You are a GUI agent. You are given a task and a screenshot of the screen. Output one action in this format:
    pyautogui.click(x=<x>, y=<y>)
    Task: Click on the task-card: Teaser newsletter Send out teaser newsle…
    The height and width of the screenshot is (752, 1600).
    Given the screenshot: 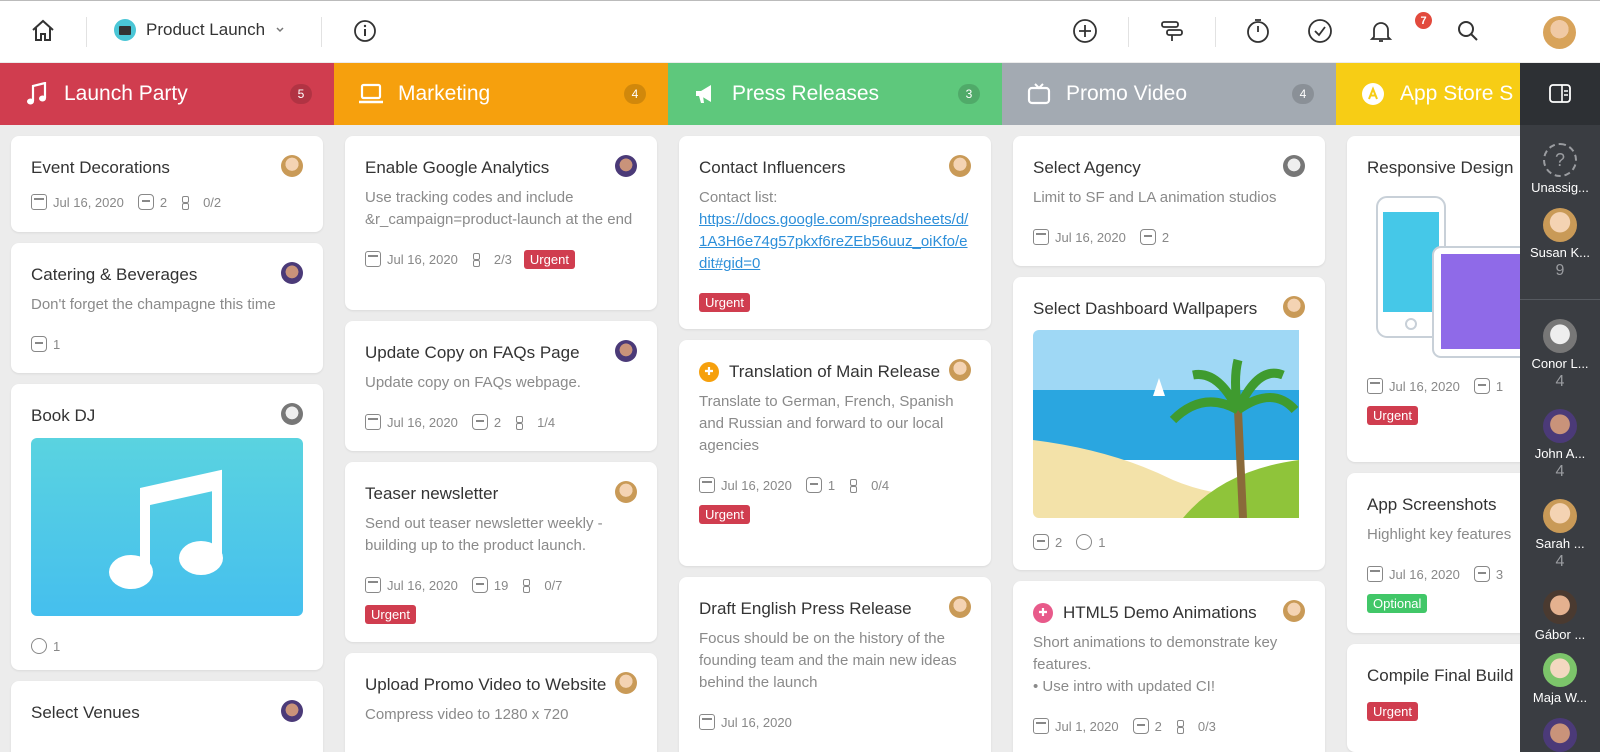 What is the action you would take?
    pyautogui.click(x=501, y=552)
    